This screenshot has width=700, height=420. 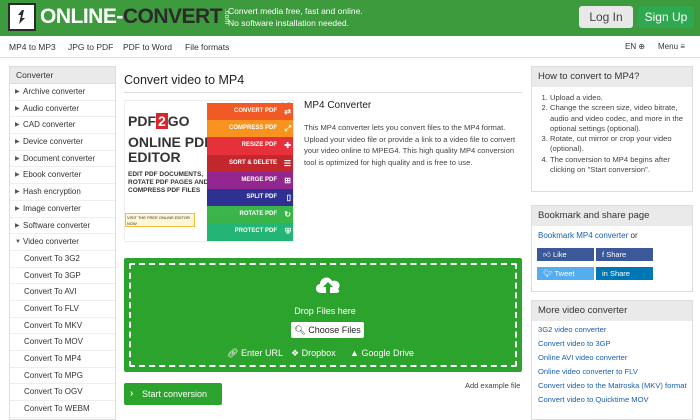 I want to click on split-icon: ▯, so click(x=288, y=197).